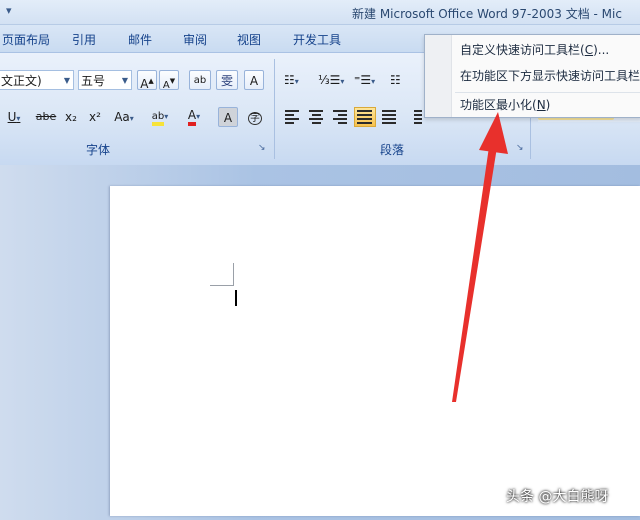  What do you see at coordinates (557, 497) in the screenshot?
I see `watermark: 头条 @大白熊呀` at bounding box center [557, 497].